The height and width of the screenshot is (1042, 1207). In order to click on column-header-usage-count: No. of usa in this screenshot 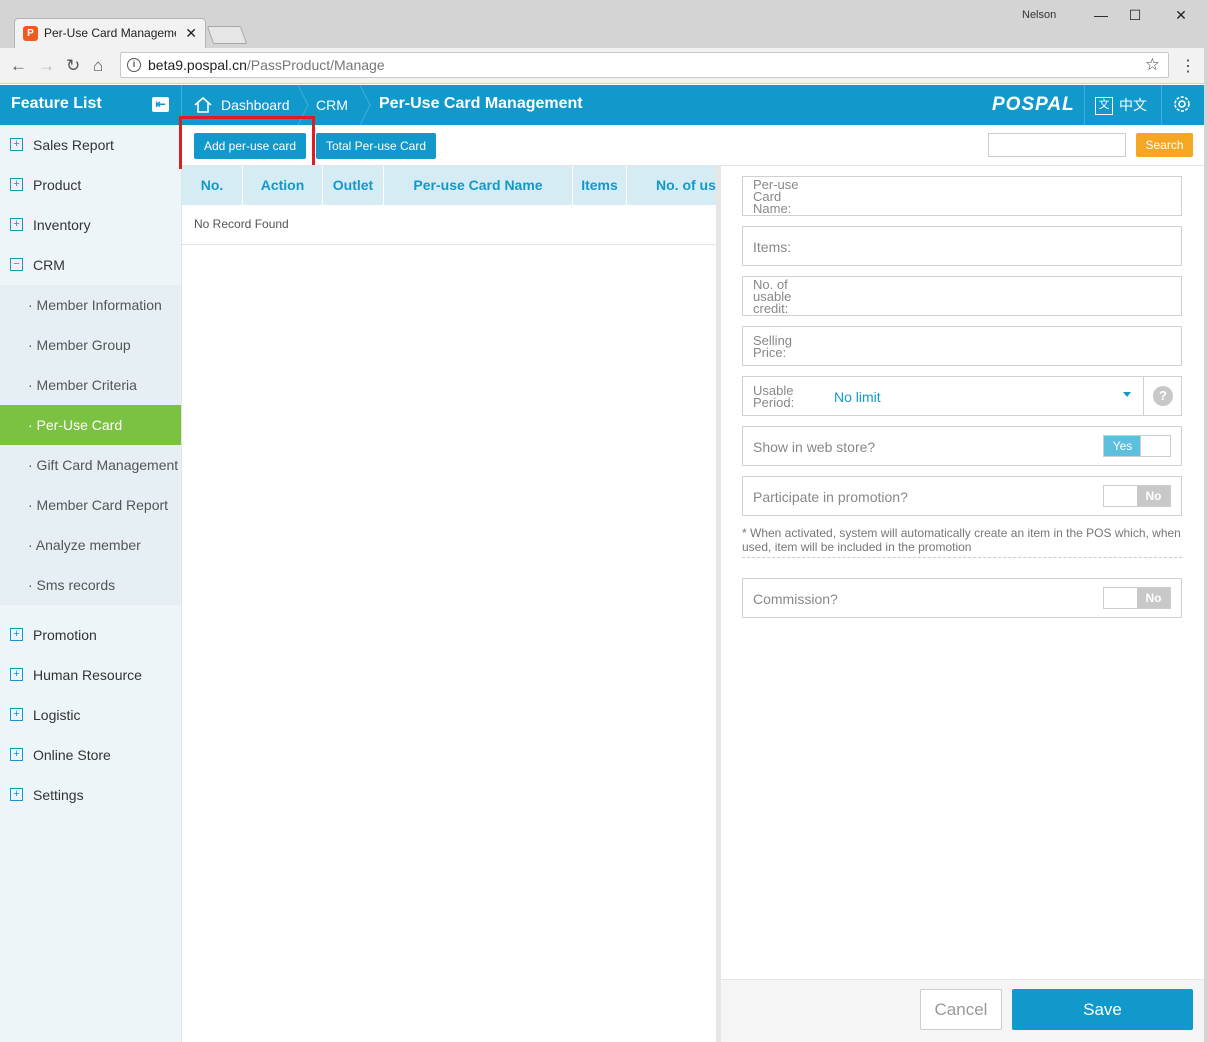, I will do `click(673, 185)`.